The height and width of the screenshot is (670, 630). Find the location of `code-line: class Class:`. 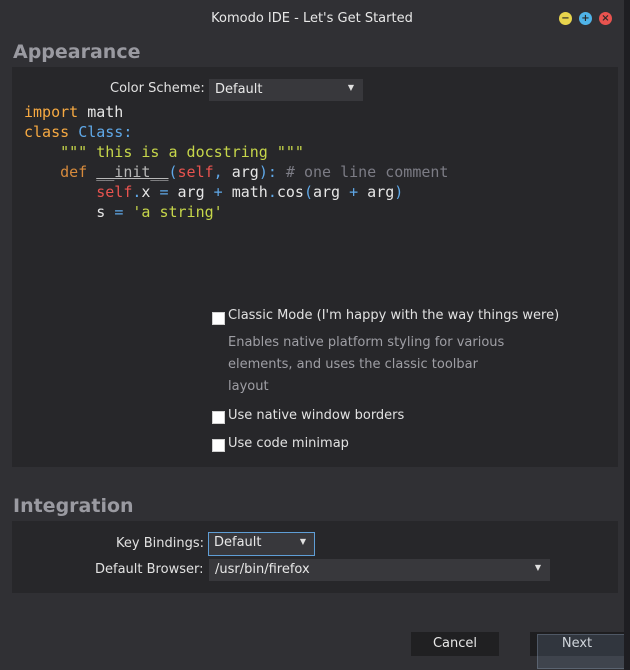

code-line: class Class: is located at coordinates (78, 132).